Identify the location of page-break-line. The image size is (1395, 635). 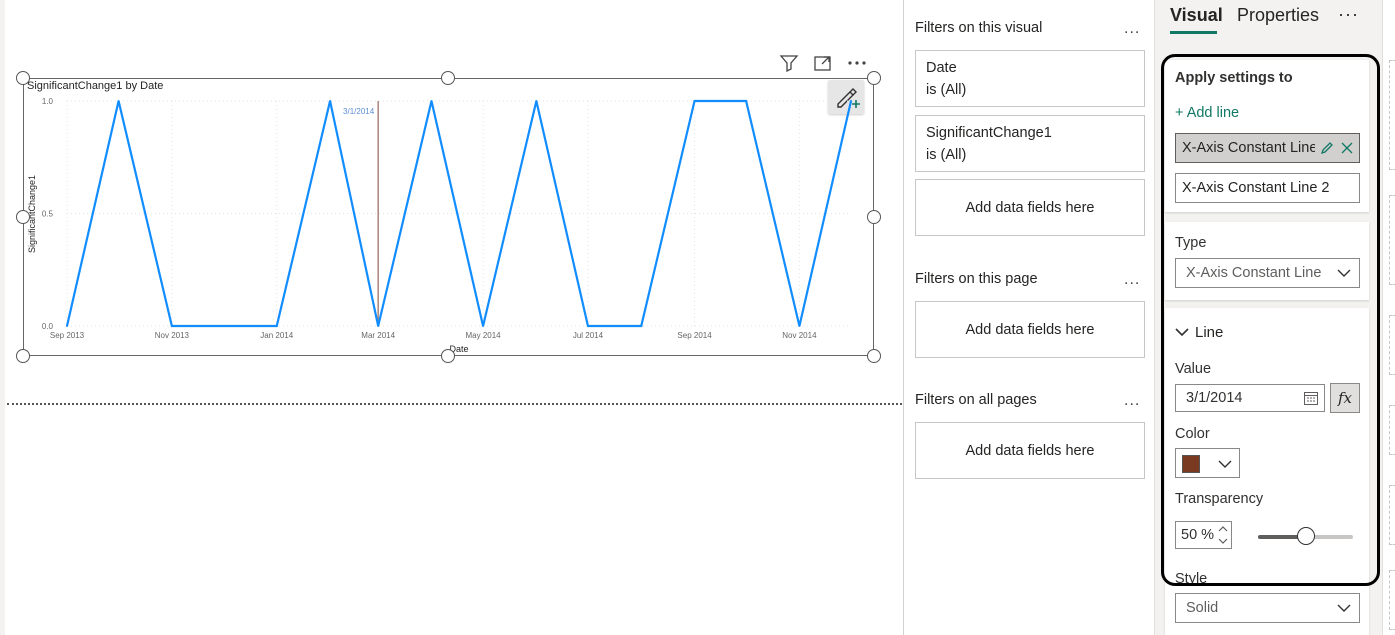
(454, 404).